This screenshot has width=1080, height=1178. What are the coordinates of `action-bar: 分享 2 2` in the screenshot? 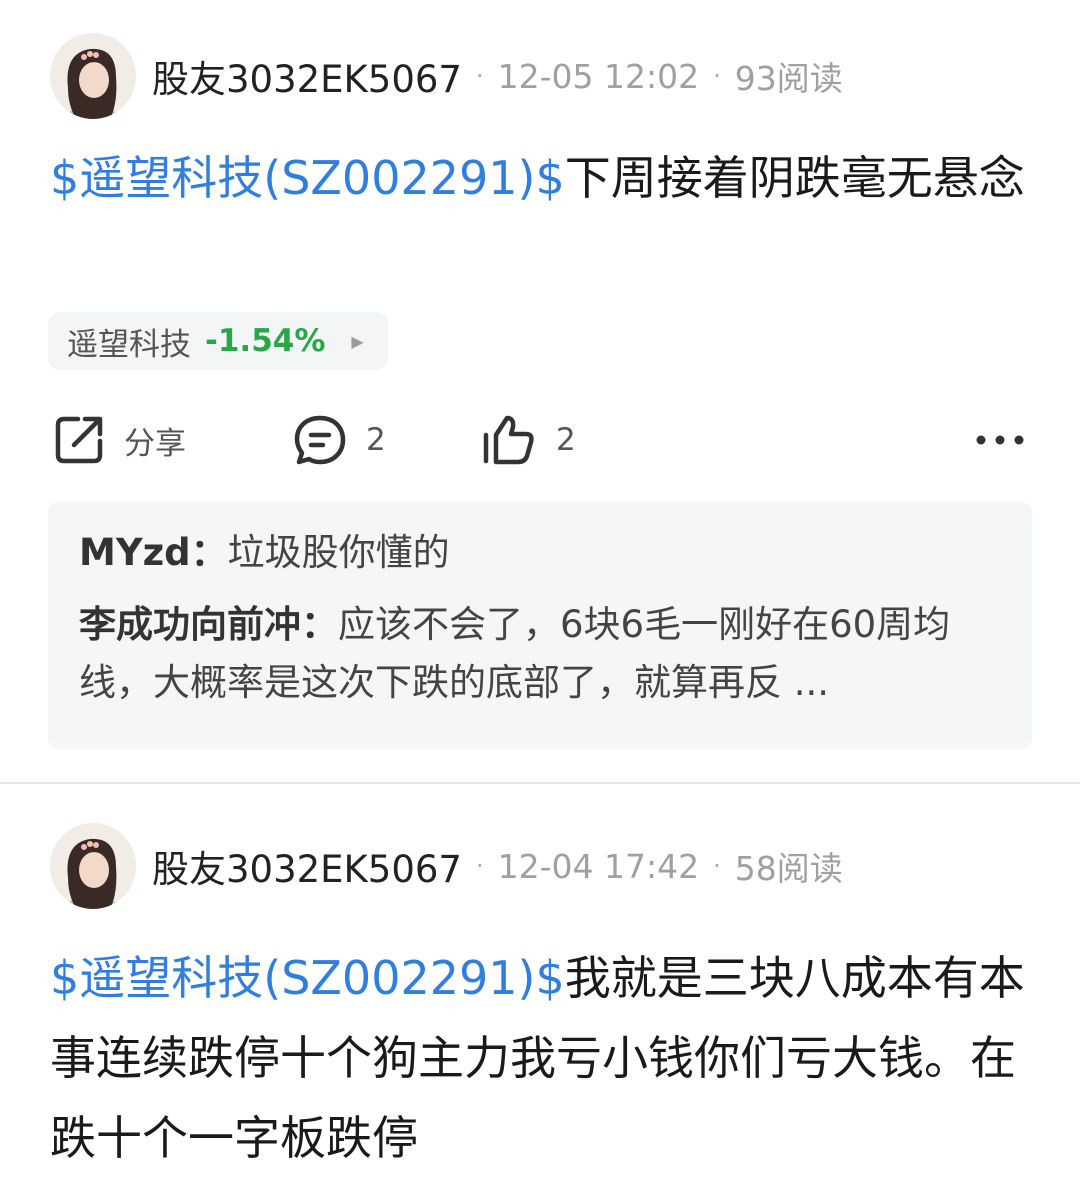 It's located at (540, 440).